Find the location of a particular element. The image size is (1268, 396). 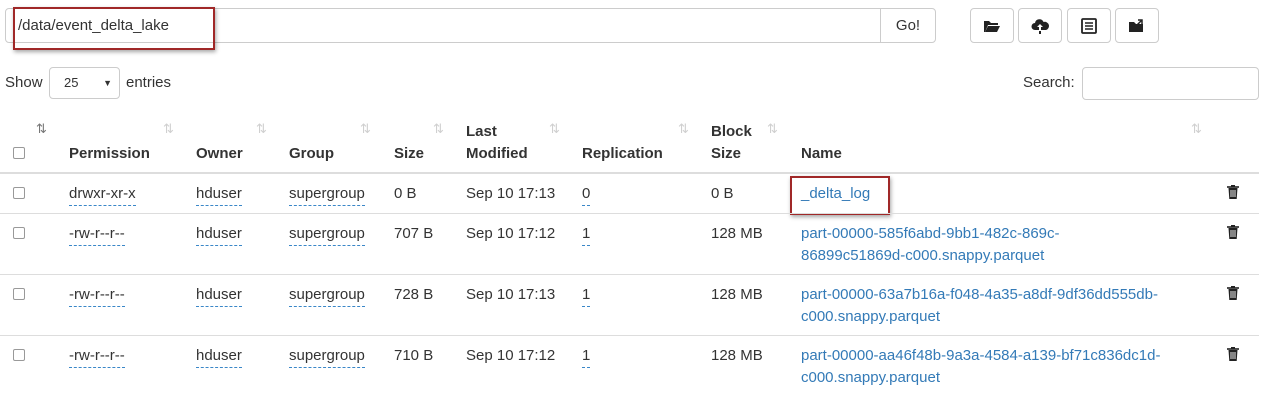

header-owner: Owner is located at coordinates (219, 154).